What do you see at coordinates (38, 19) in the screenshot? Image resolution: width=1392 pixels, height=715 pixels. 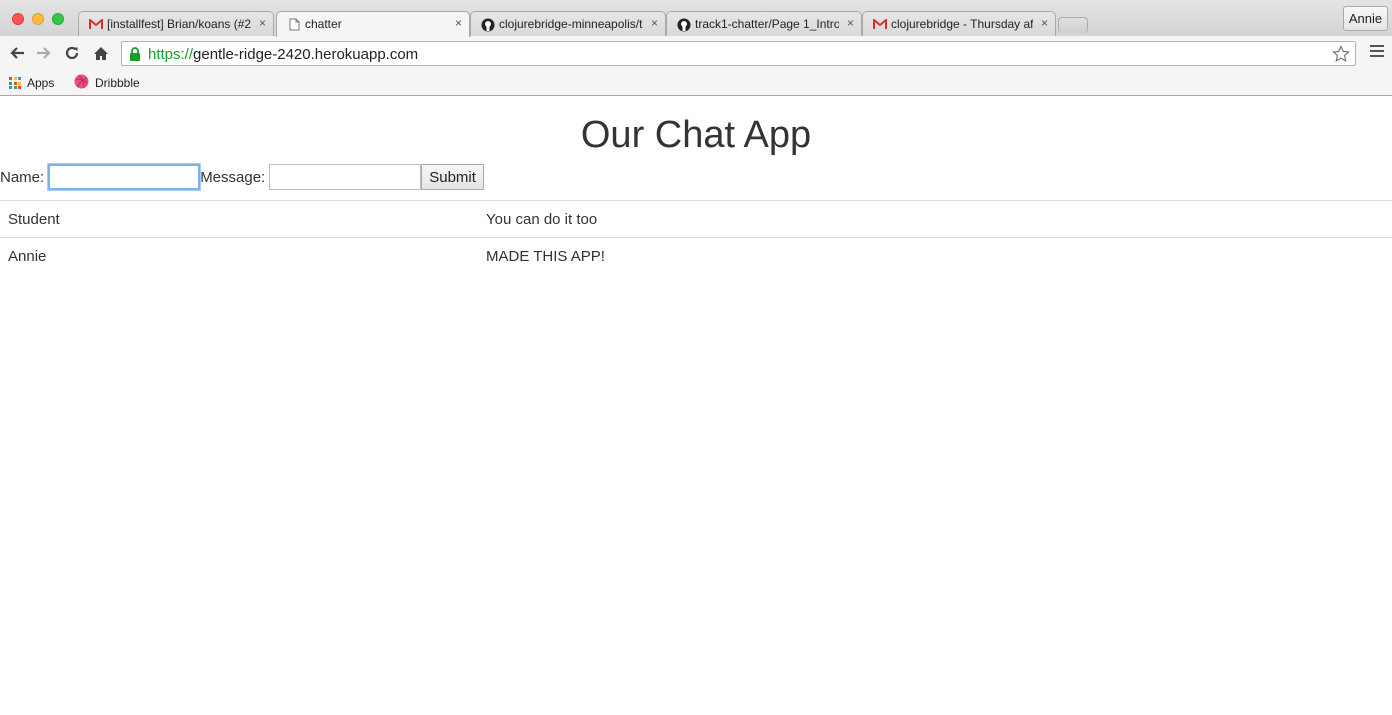 I see `minimize-window-button` at bounding box center [38, 19].